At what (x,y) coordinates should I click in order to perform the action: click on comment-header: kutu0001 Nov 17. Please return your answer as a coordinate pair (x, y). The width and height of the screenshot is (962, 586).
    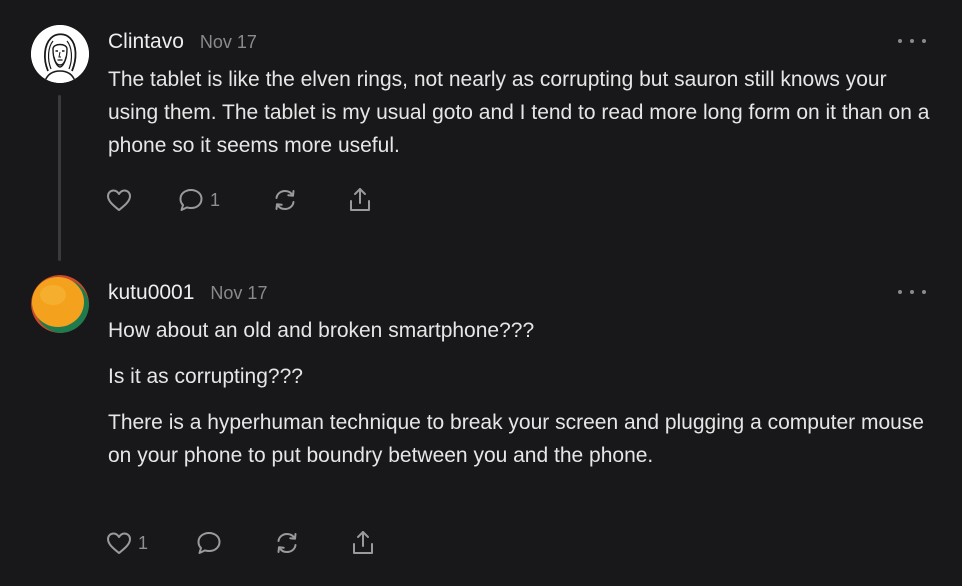
    Looking at the image, I should click on (187, 293).